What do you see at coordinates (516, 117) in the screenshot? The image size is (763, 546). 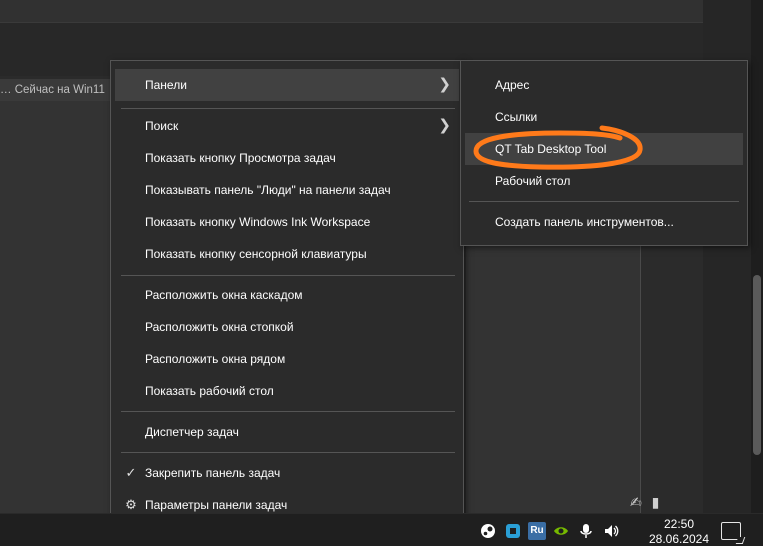 I see `submenu-item-label: Ссылки` at bounding box center [516, 117].